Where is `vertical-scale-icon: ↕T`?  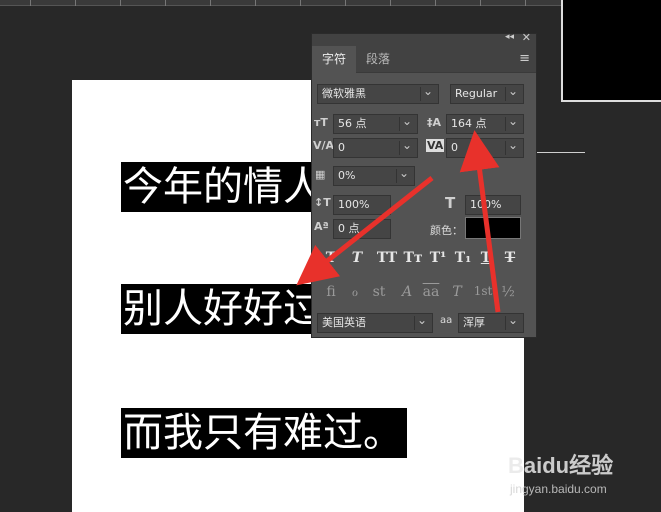 vertical-scale-icon: ↕T is located at coordinates (322, 202).